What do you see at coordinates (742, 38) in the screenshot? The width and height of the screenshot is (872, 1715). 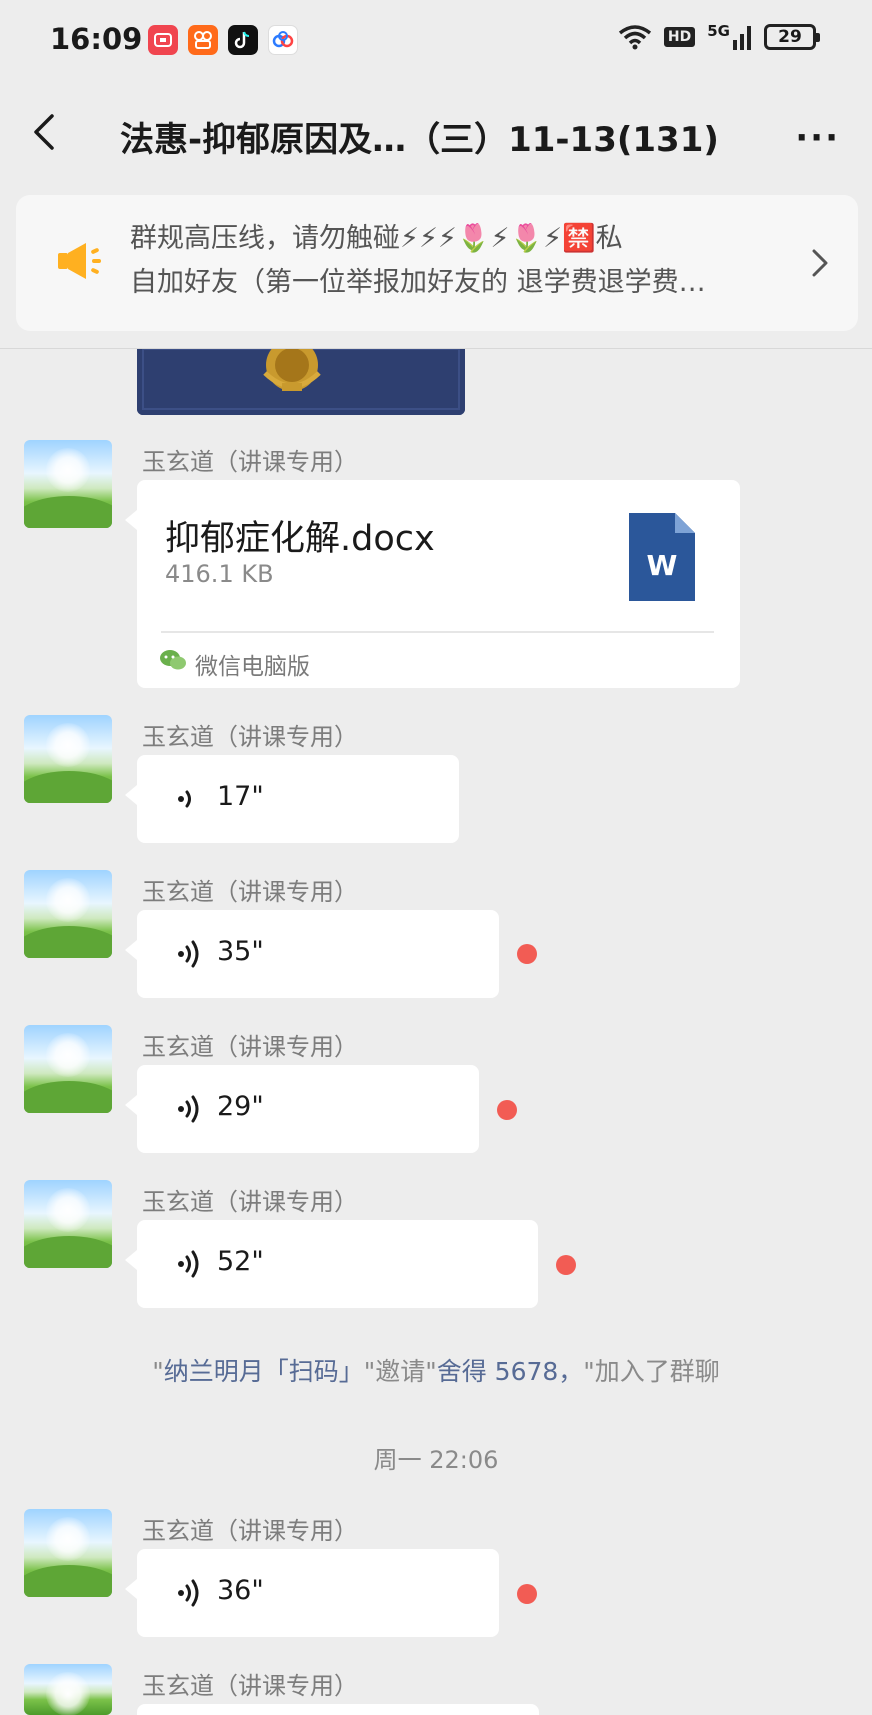 I see `signal-icon` at bounding box center [742, 38].